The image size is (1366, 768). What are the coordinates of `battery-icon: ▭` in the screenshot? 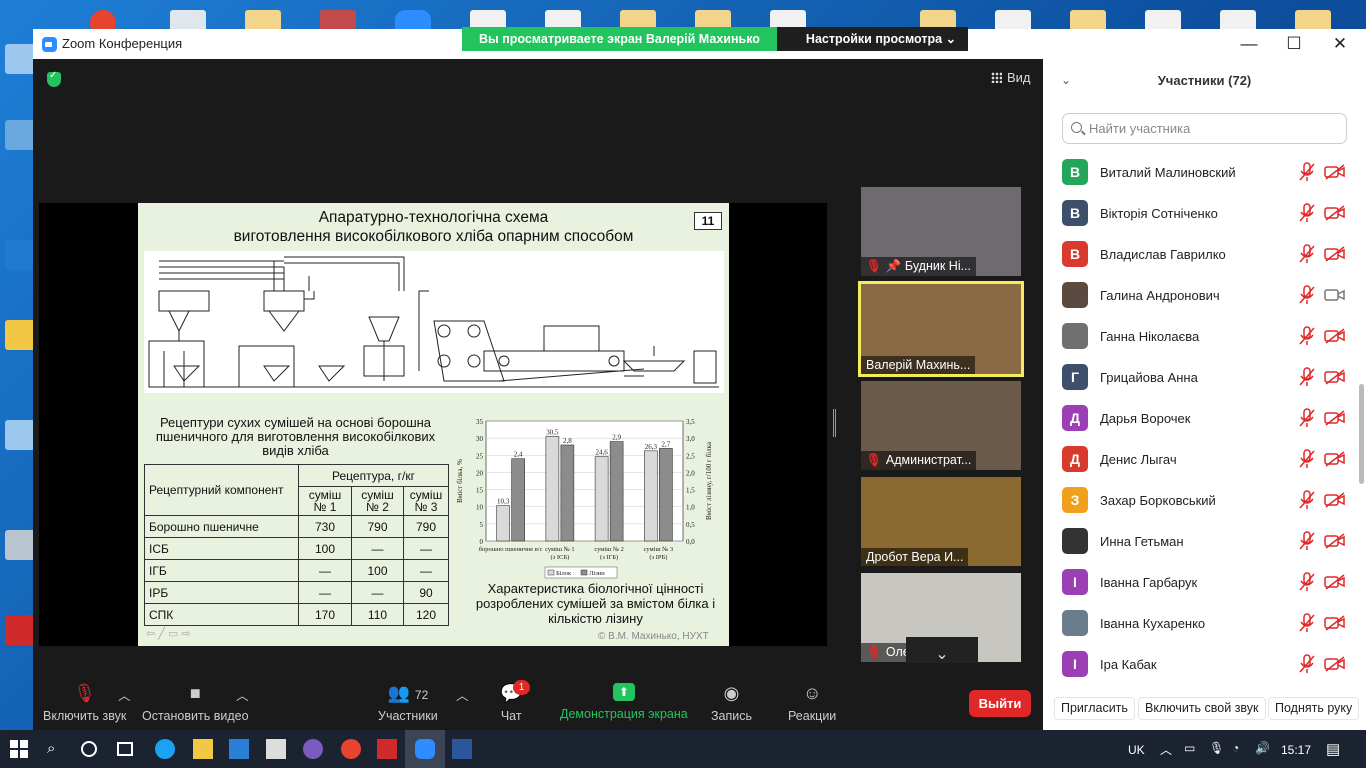 It's located at (1189, 748).